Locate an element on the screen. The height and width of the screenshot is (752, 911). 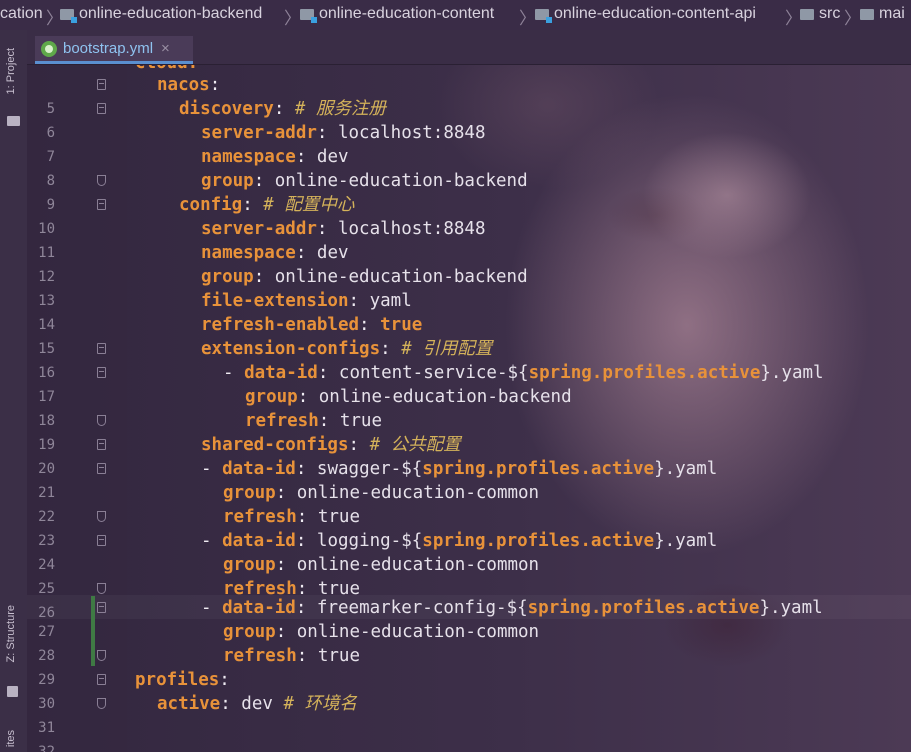
code-line: 11 server-addr: localhost:8848 is located at coordinates (469, 239).